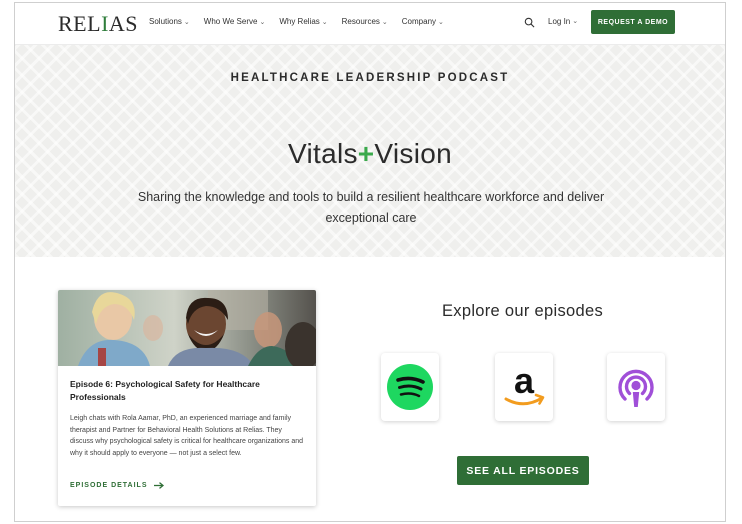  What do you see at coordinates (370, 78) in the screenshot?
I see `hero-kicker: HEALTHCARE LEADERSHIP PODCAST` at bounding box center [370, 78].